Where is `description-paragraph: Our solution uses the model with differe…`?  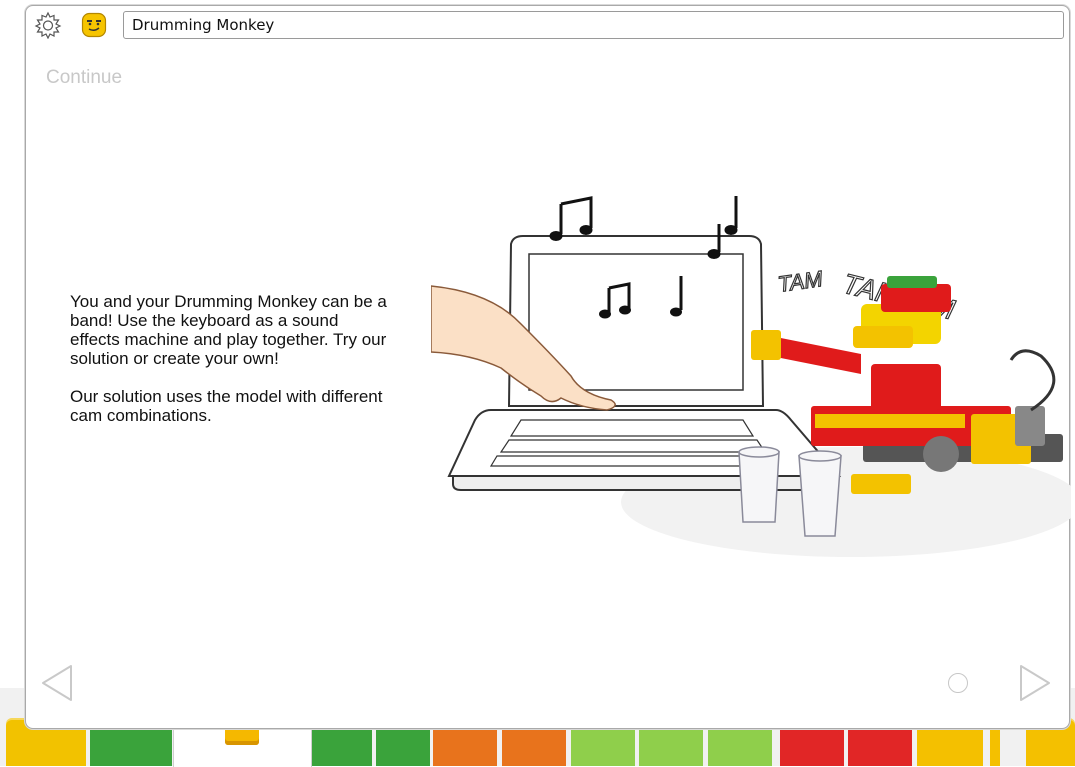 description-paragraph: Our solution uses the model with differe… is located at coordinates (226, 406).